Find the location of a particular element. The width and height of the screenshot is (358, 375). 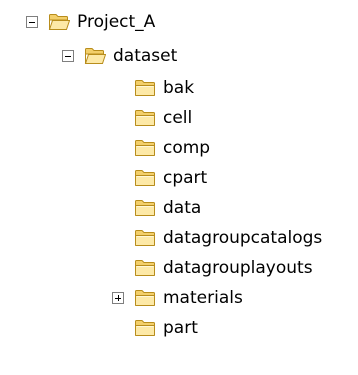

tree-node-datagroupcatalogs: datagroupcatalogs is located at coordinates (228, 238).